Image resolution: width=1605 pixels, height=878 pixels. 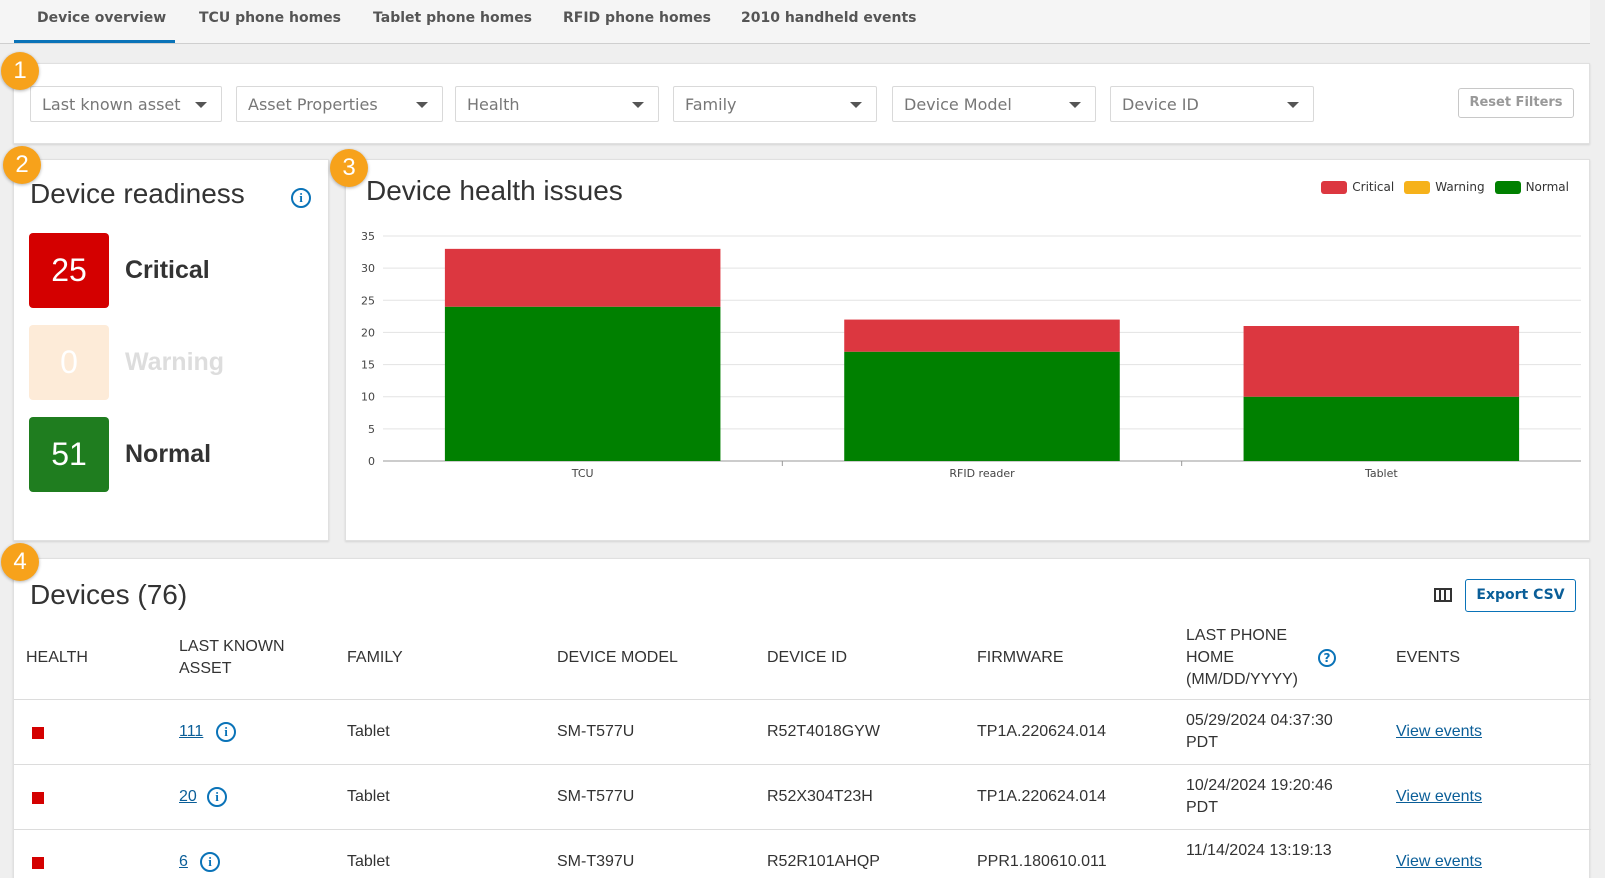 I want to click on filter-asset-properties: Asset Properties, so click(x=339, y=104).